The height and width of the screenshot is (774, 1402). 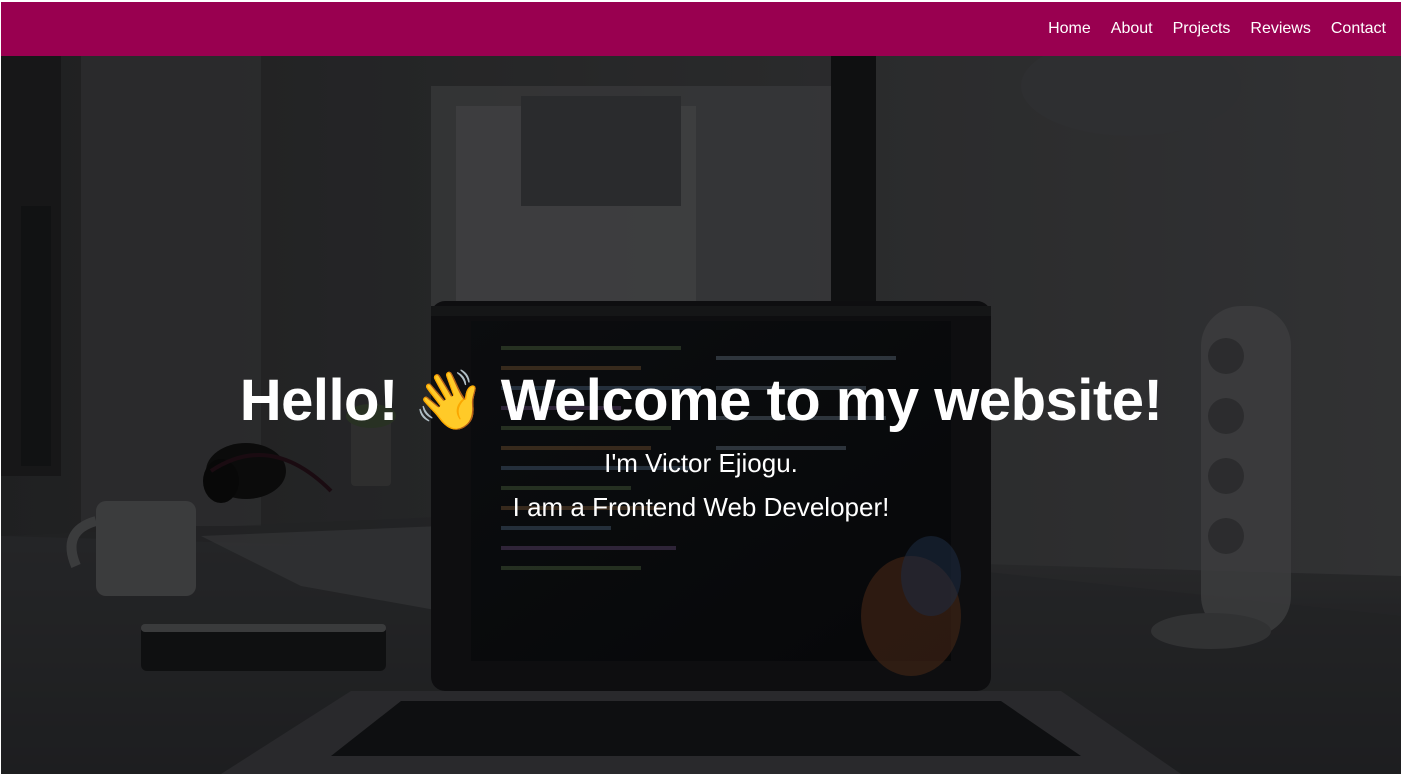 What do you see at coordinates (701, 400) in the screenshot?
I see `hero-title: Hello! 👋 Welcome to my website!` at bounding box center [701, 400].